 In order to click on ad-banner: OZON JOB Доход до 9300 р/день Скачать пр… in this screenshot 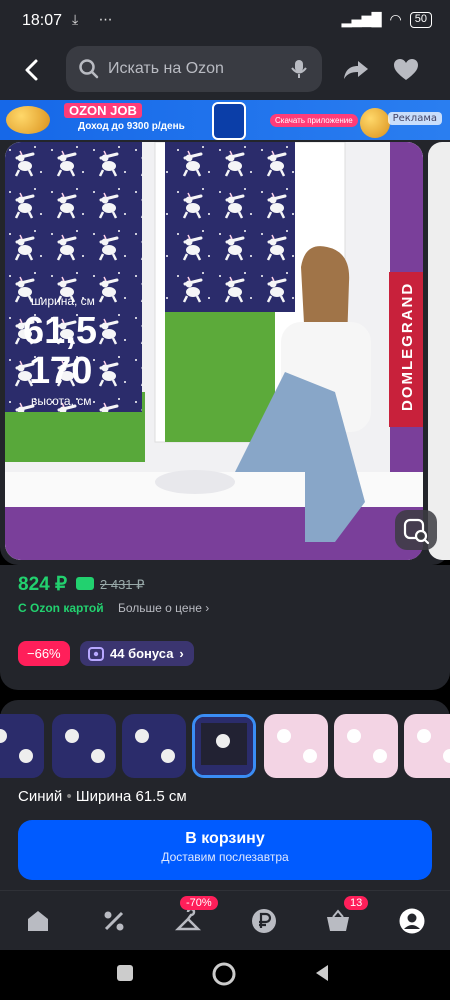, I will do `click(225, 120)`.